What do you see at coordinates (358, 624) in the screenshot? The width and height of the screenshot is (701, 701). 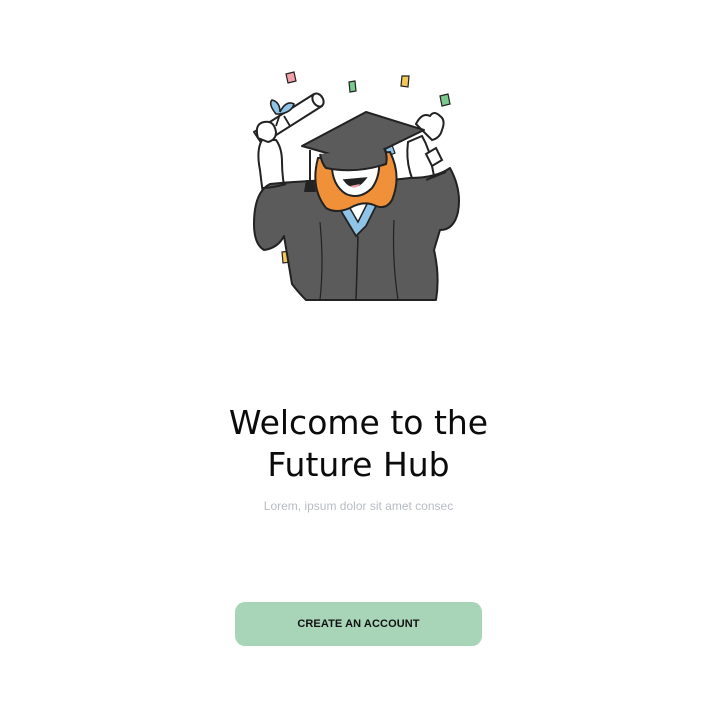 I see `create-account-button: CREATE AN ACCOUNT` at bounding box center [358, 624].